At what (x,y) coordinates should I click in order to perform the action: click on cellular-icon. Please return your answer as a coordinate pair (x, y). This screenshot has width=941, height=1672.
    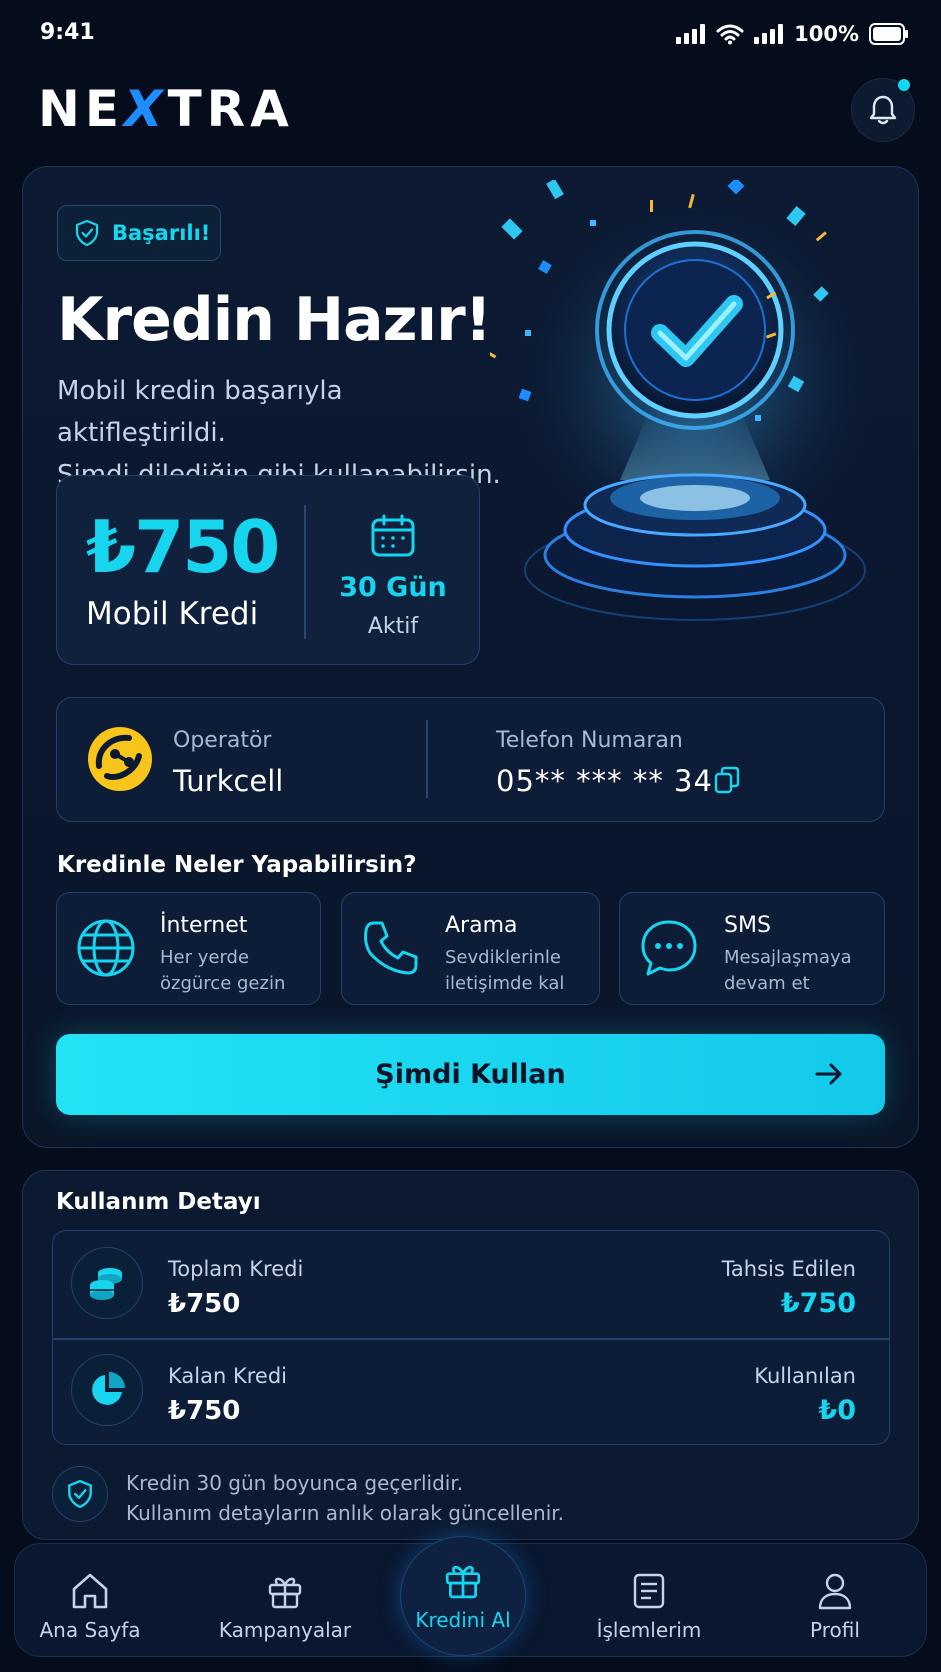
    Looking at the image, I should click on (769, 34).